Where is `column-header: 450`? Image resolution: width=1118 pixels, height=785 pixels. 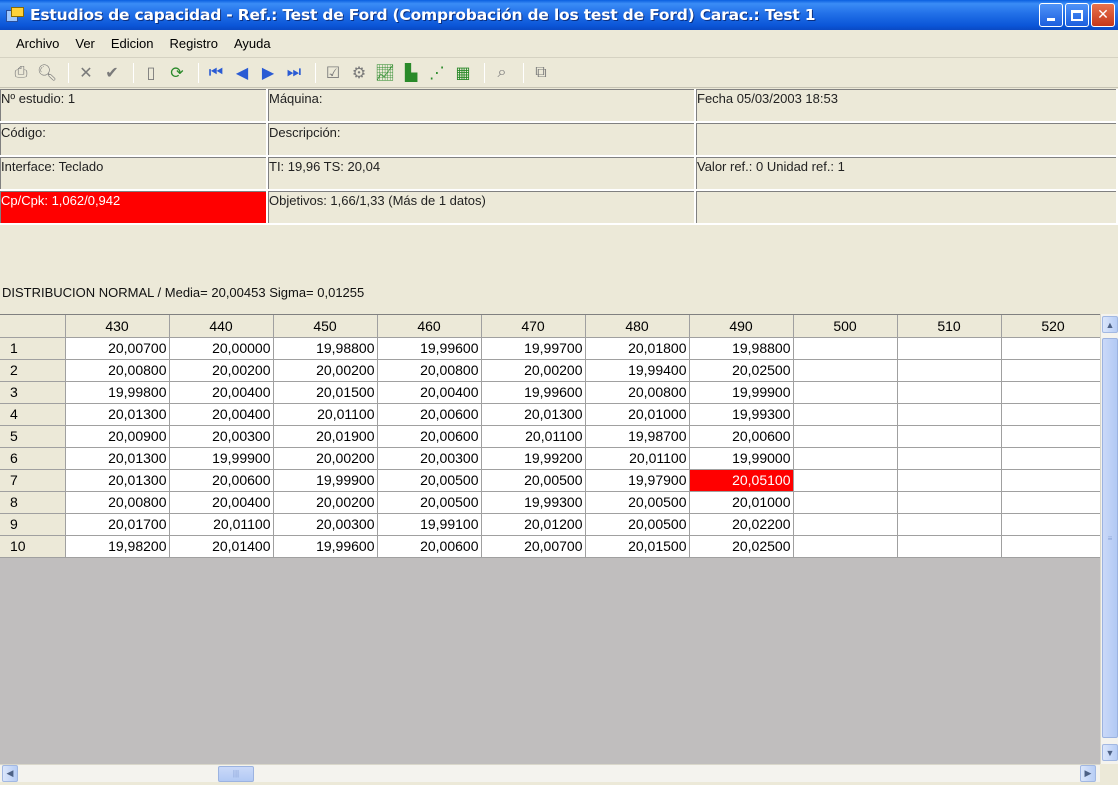
column-header: 450 is located at coordinates (325, 326).